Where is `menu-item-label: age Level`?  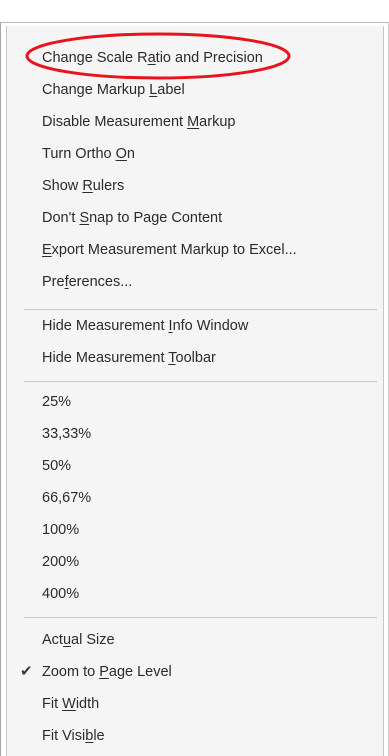 menu-item-label: age Level is located at coordinates (140, 672).